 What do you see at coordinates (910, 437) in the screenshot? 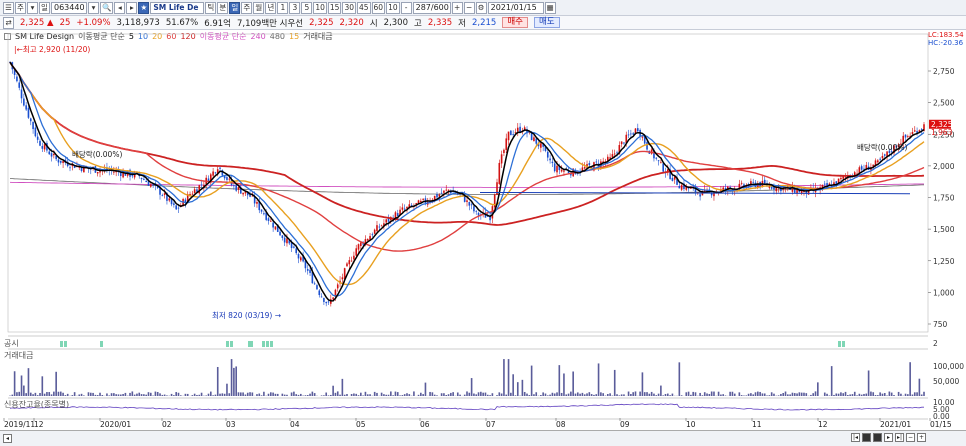
I see `zoom-minus-icon: −` at bounding box center [910, 437].